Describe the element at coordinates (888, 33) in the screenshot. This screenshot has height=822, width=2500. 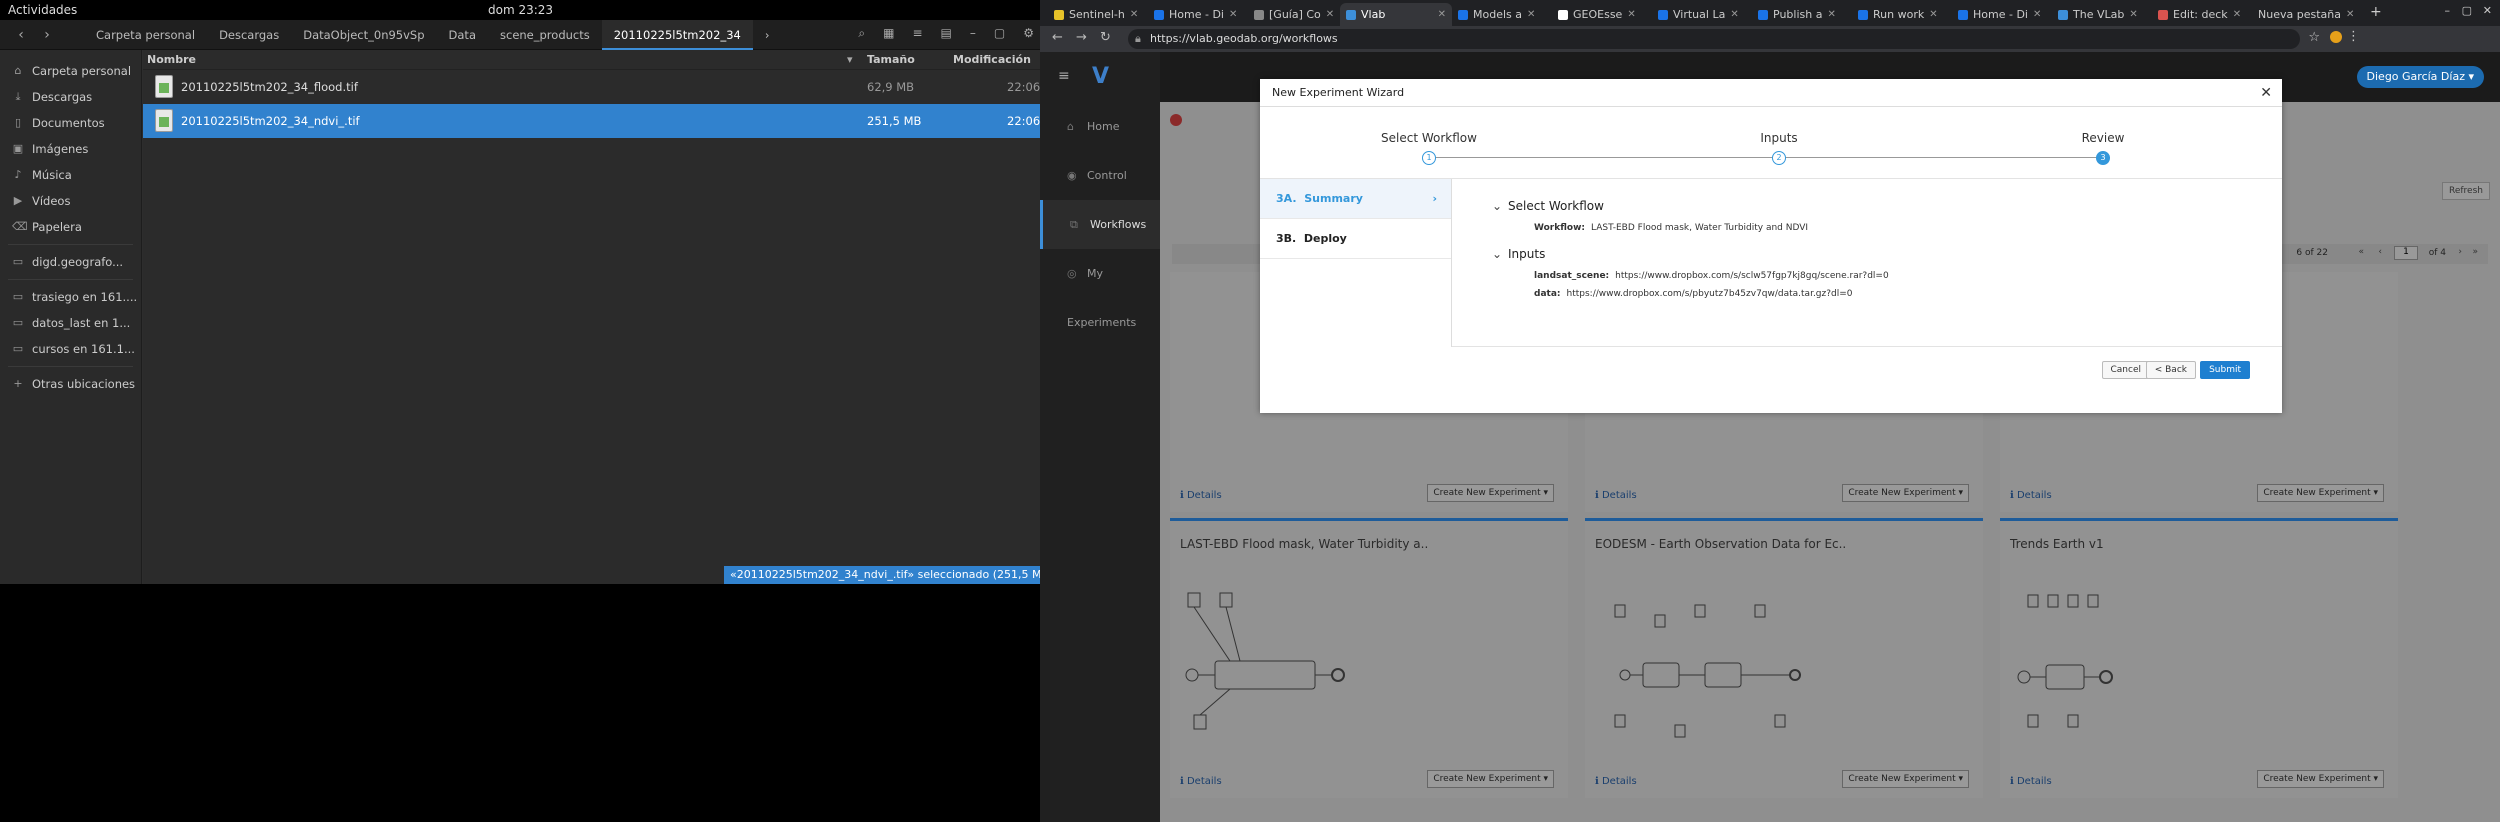
I see `grid-view-icon: ▦` at that location.